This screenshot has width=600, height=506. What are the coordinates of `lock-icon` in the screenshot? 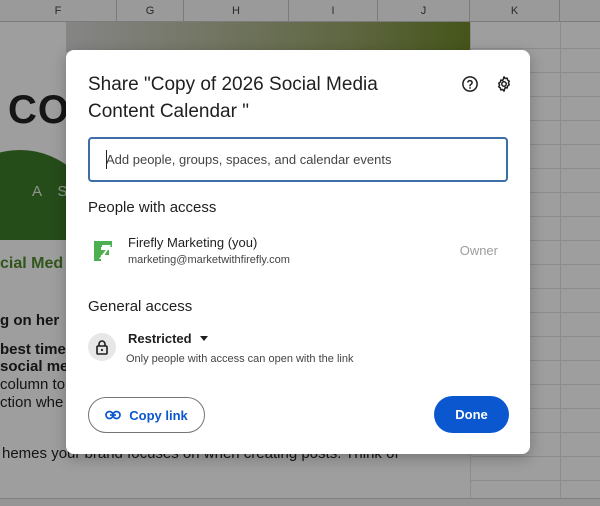 It's located at (102, 347).